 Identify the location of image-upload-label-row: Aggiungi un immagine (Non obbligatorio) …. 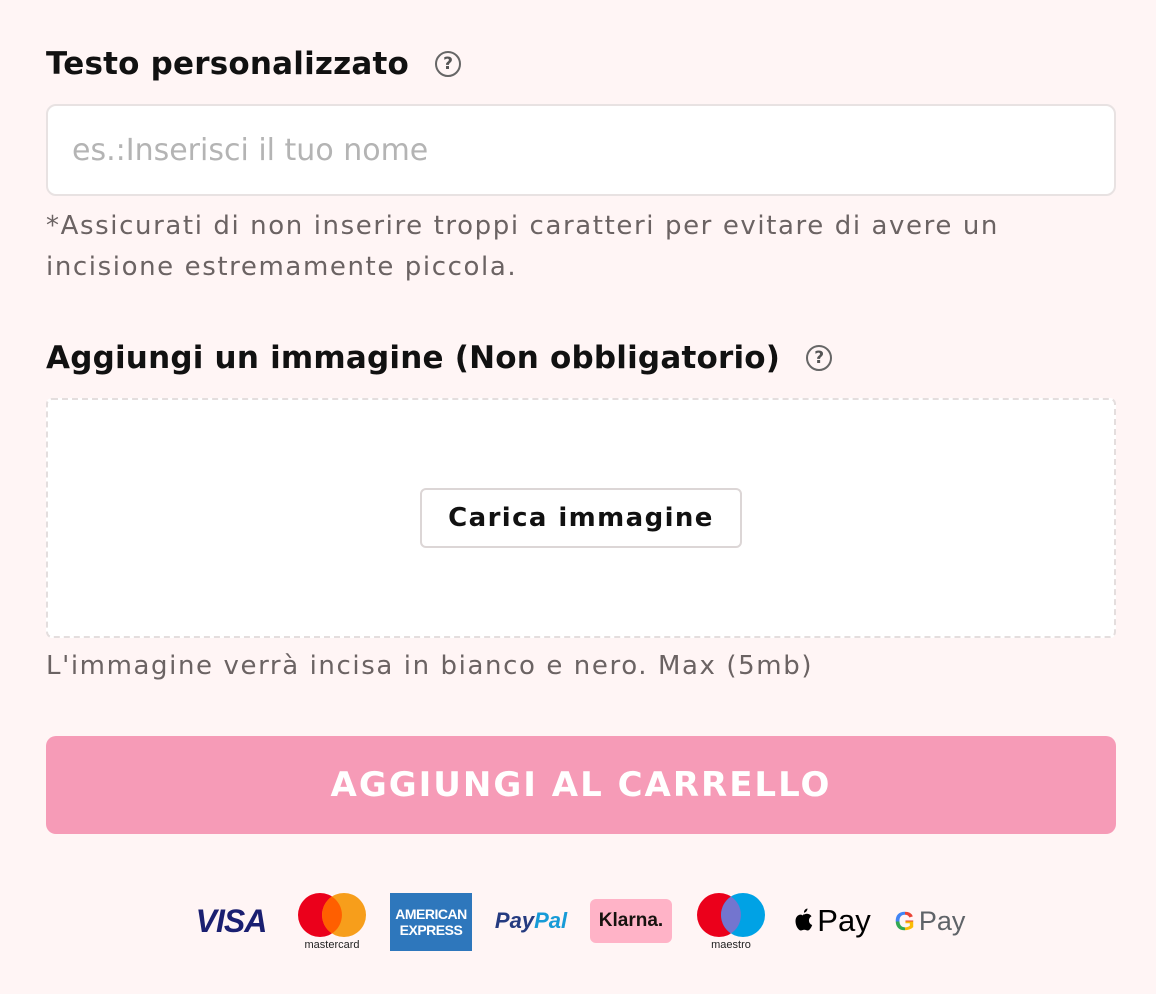
(439, 358).